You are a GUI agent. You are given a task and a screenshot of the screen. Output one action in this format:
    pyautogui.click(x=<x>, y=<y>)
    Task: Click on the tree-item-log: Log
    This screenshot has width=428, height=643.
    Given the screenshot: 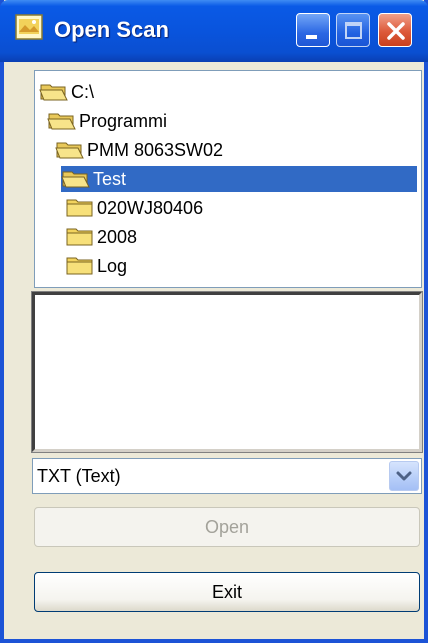 What is the action you would take?
    pyautogui.click(x=96, y=266)
    